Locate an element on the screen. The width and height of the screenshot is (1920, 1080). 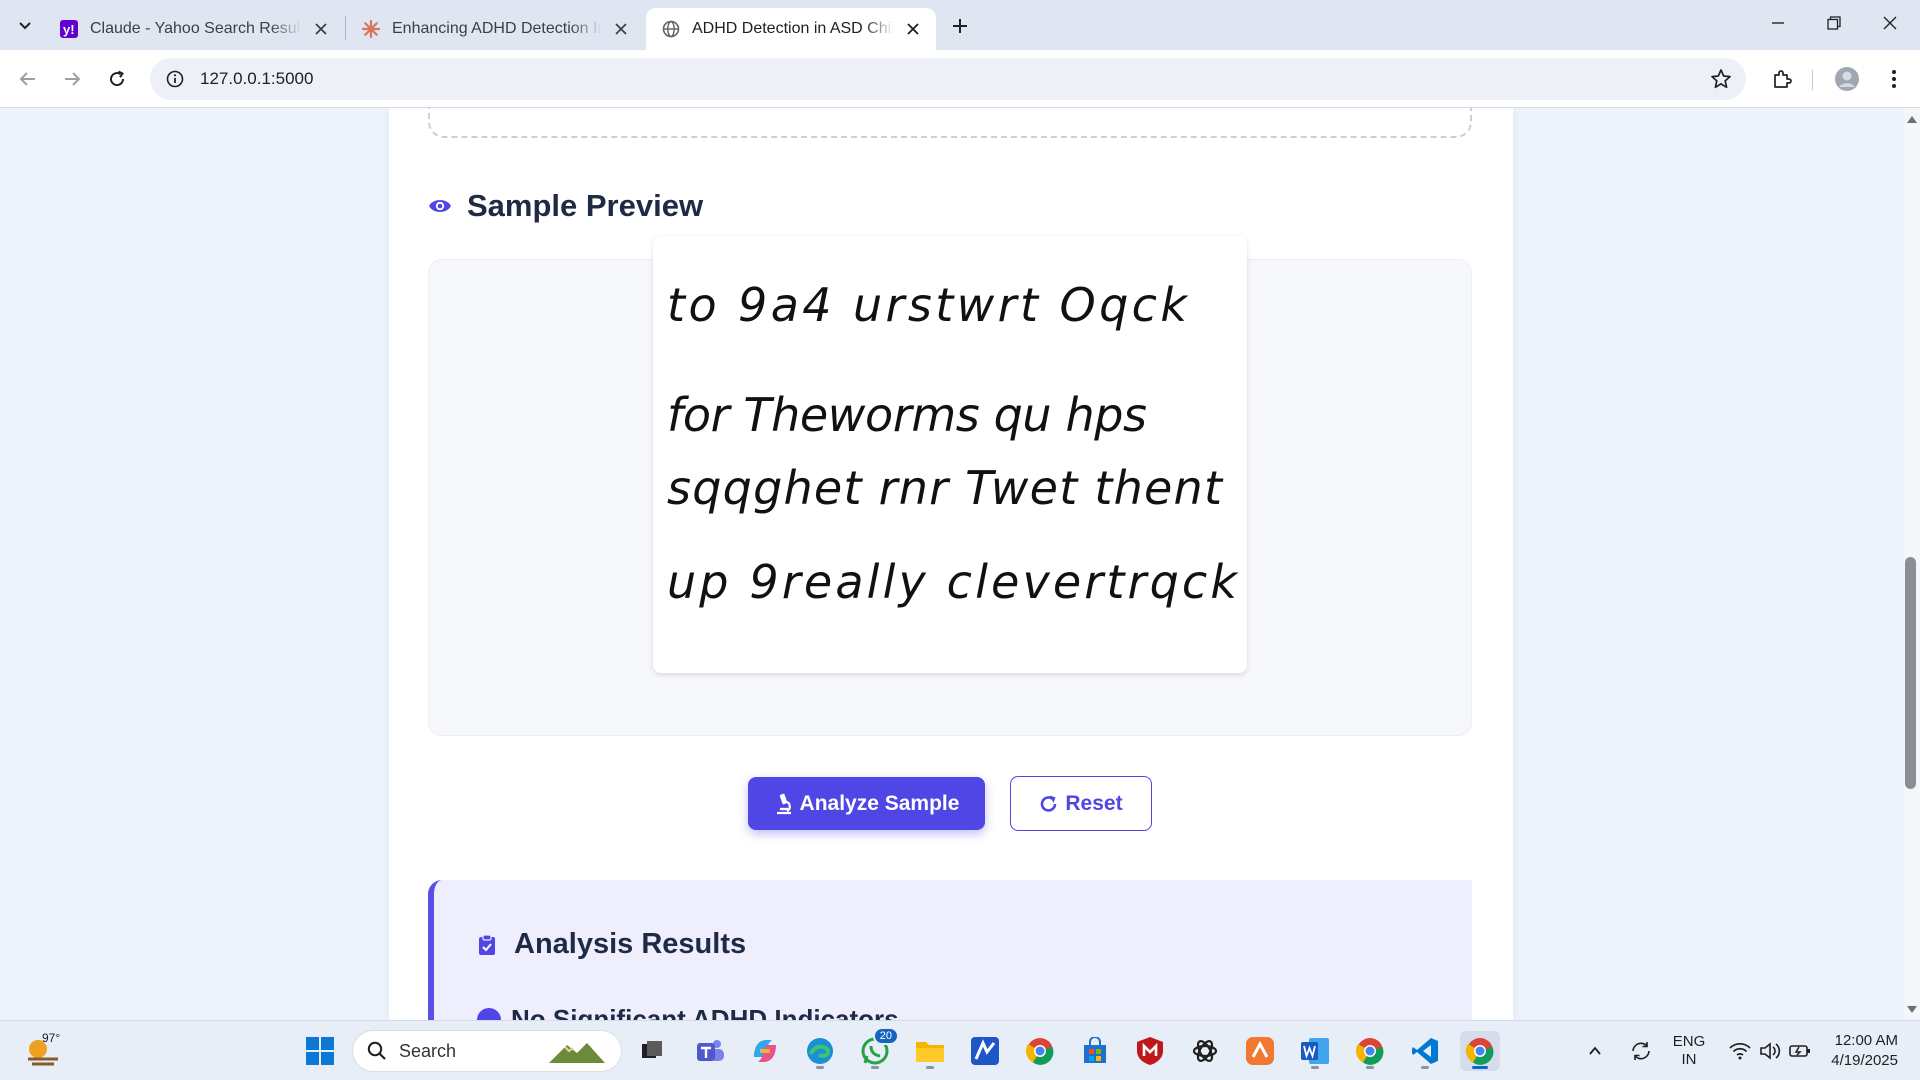
check-circle-icon is located at coordinates (489, 1013).